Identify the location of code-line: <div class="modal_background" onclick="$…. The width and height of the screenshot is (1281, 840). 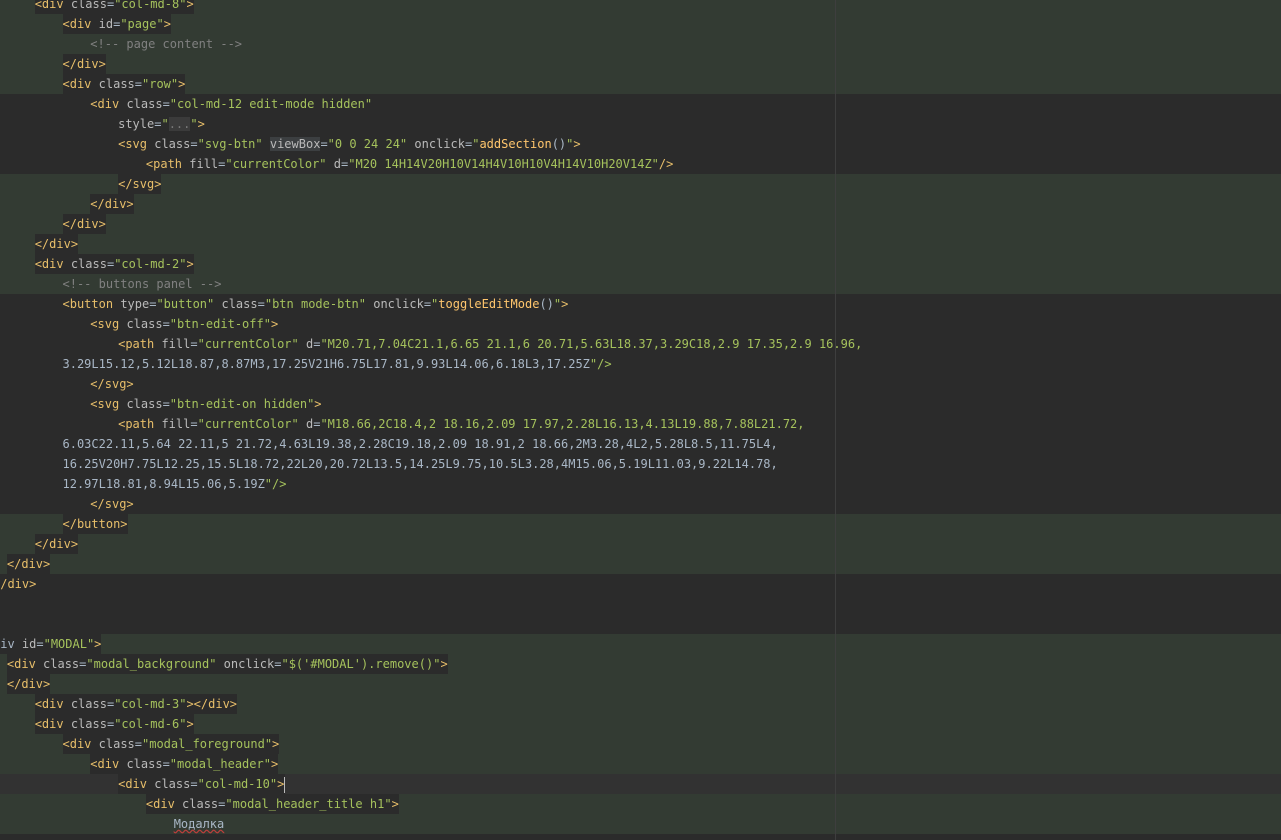
(640, 664).